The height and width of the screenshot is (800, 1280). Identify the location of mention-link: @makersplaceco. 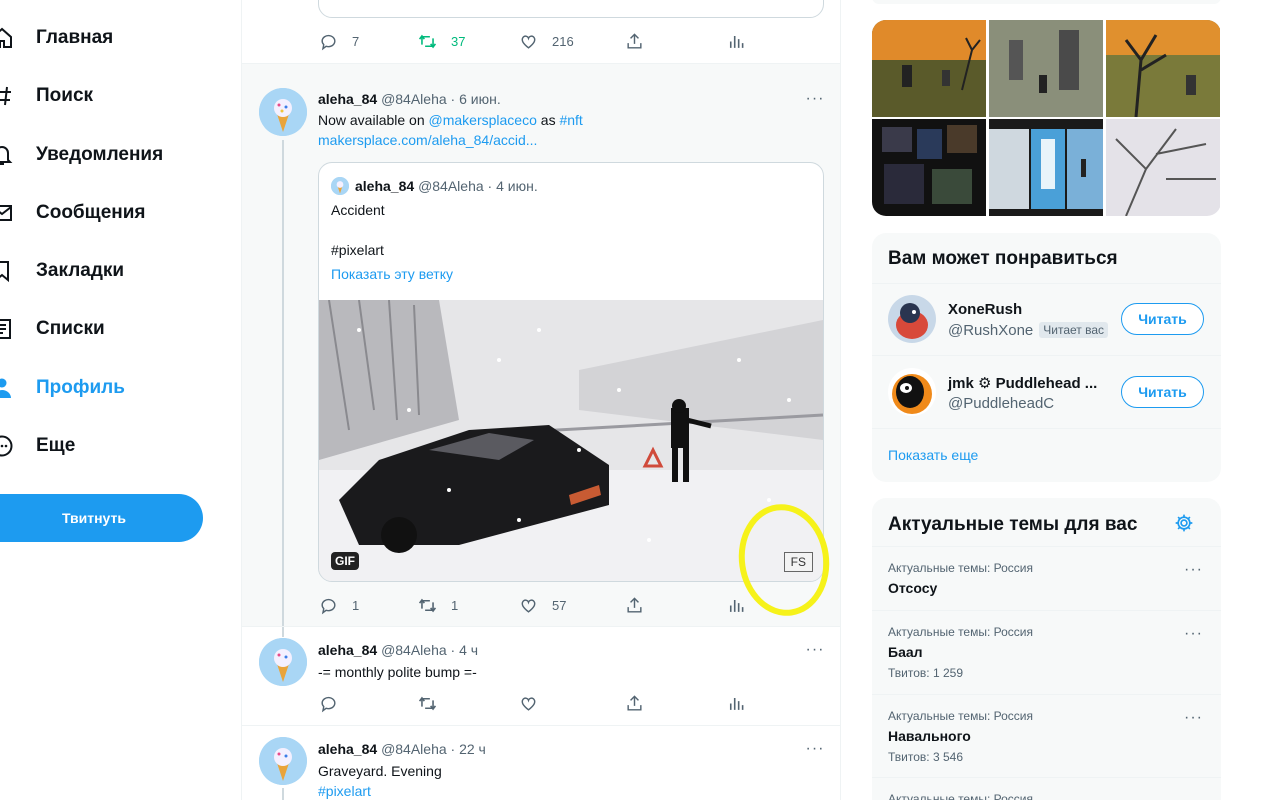
(483, 120).